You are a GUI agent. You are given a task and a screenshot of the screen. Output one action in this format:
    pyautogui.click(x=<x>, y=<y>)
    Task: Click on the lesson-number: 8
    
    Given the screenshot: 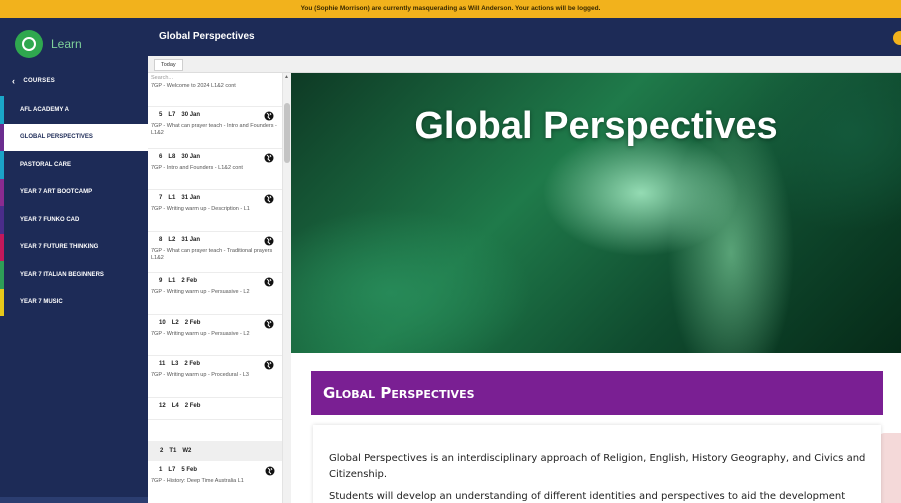 What is the action you would take?
    pyautogui.click(x=161, y=239)
    